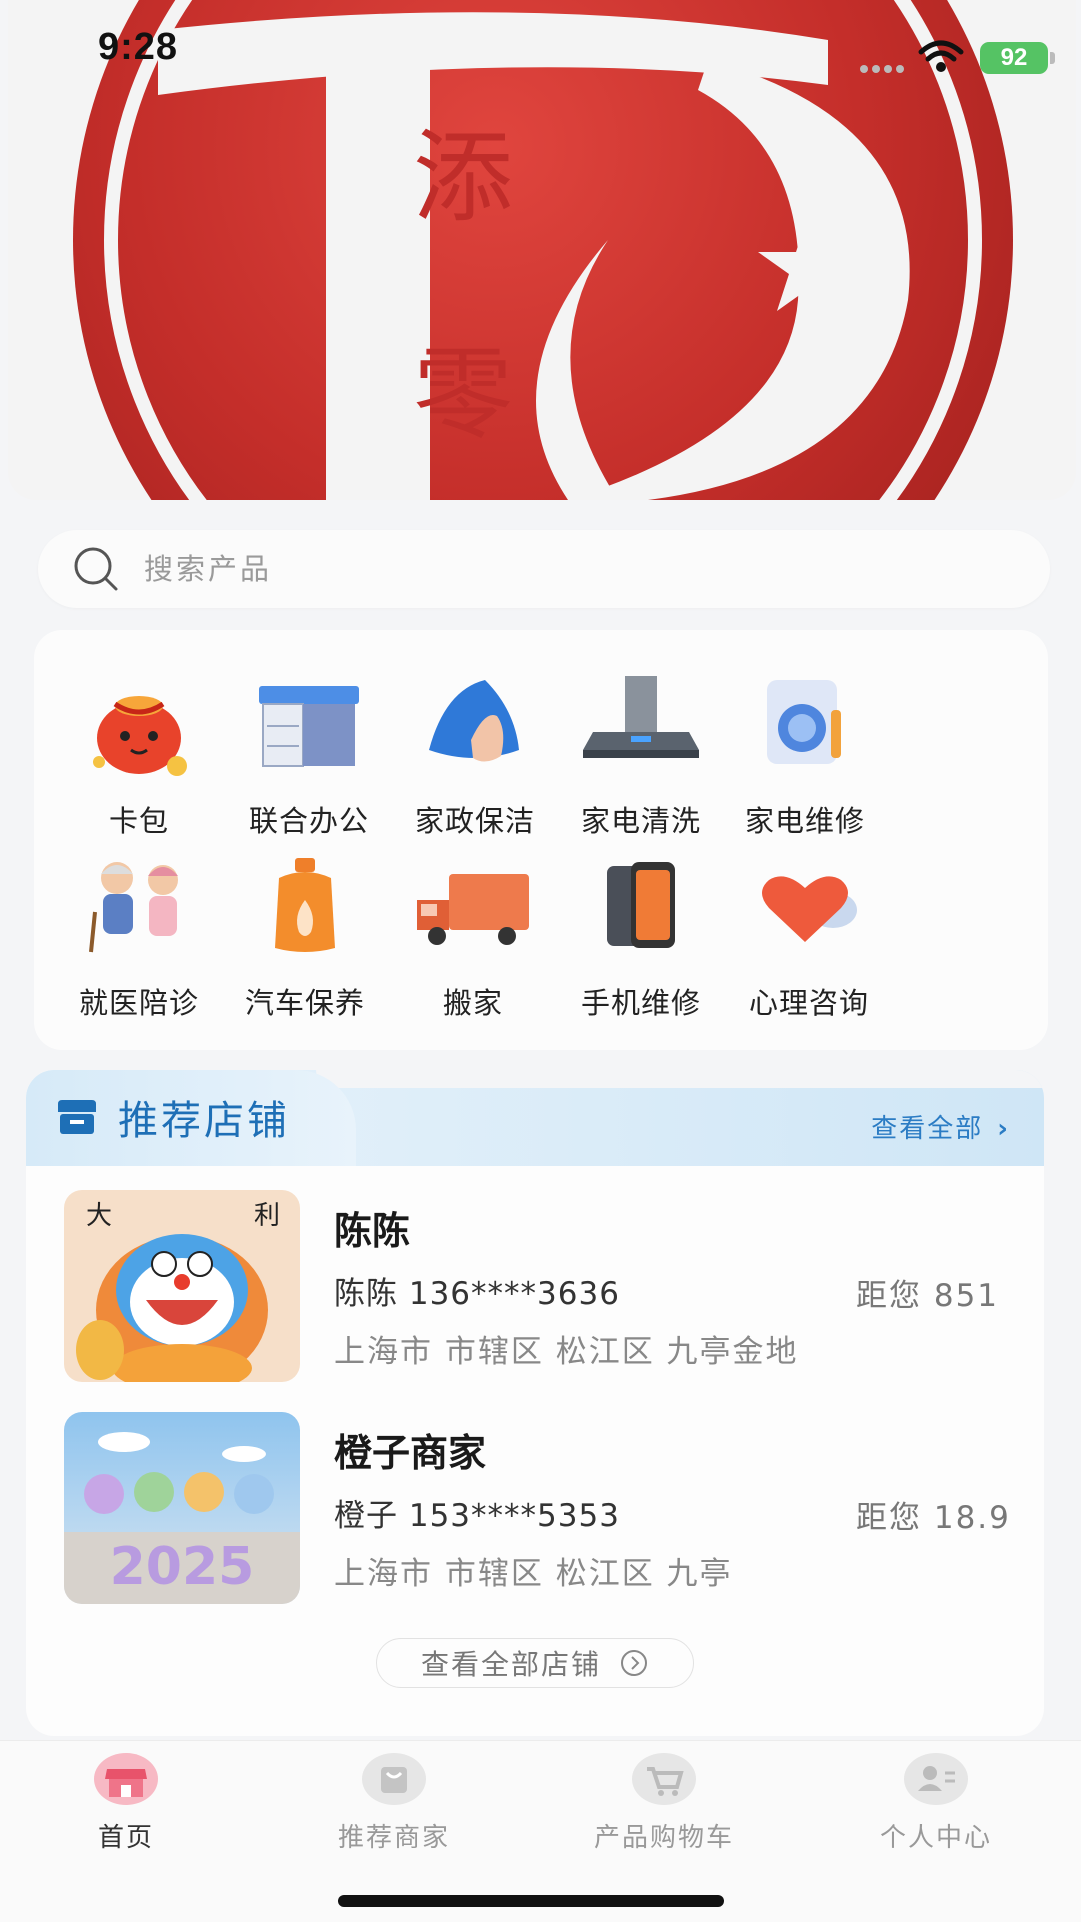  What do you see at coordinates (204, 1121) in the screenshot?
I see `shops-title: 推荐店铺` at bounding box center [204, 1121].